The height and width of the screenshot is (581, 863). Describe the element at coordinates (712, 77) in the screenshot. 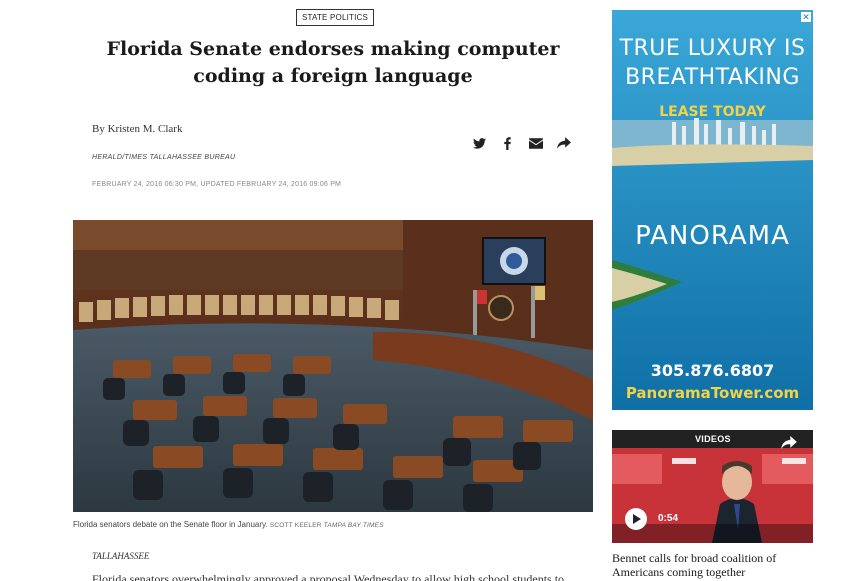

I see `ad-line-2: BREATHTAKING` at that location.